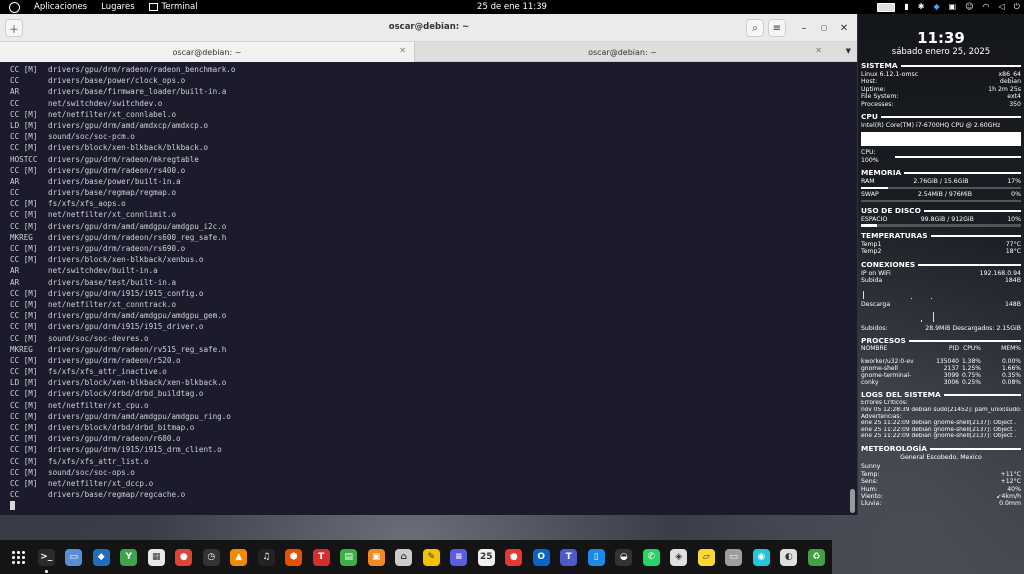 The width and height of the screenshot is (1024, 574). I want to click on swap-bar, so click(941, 201).